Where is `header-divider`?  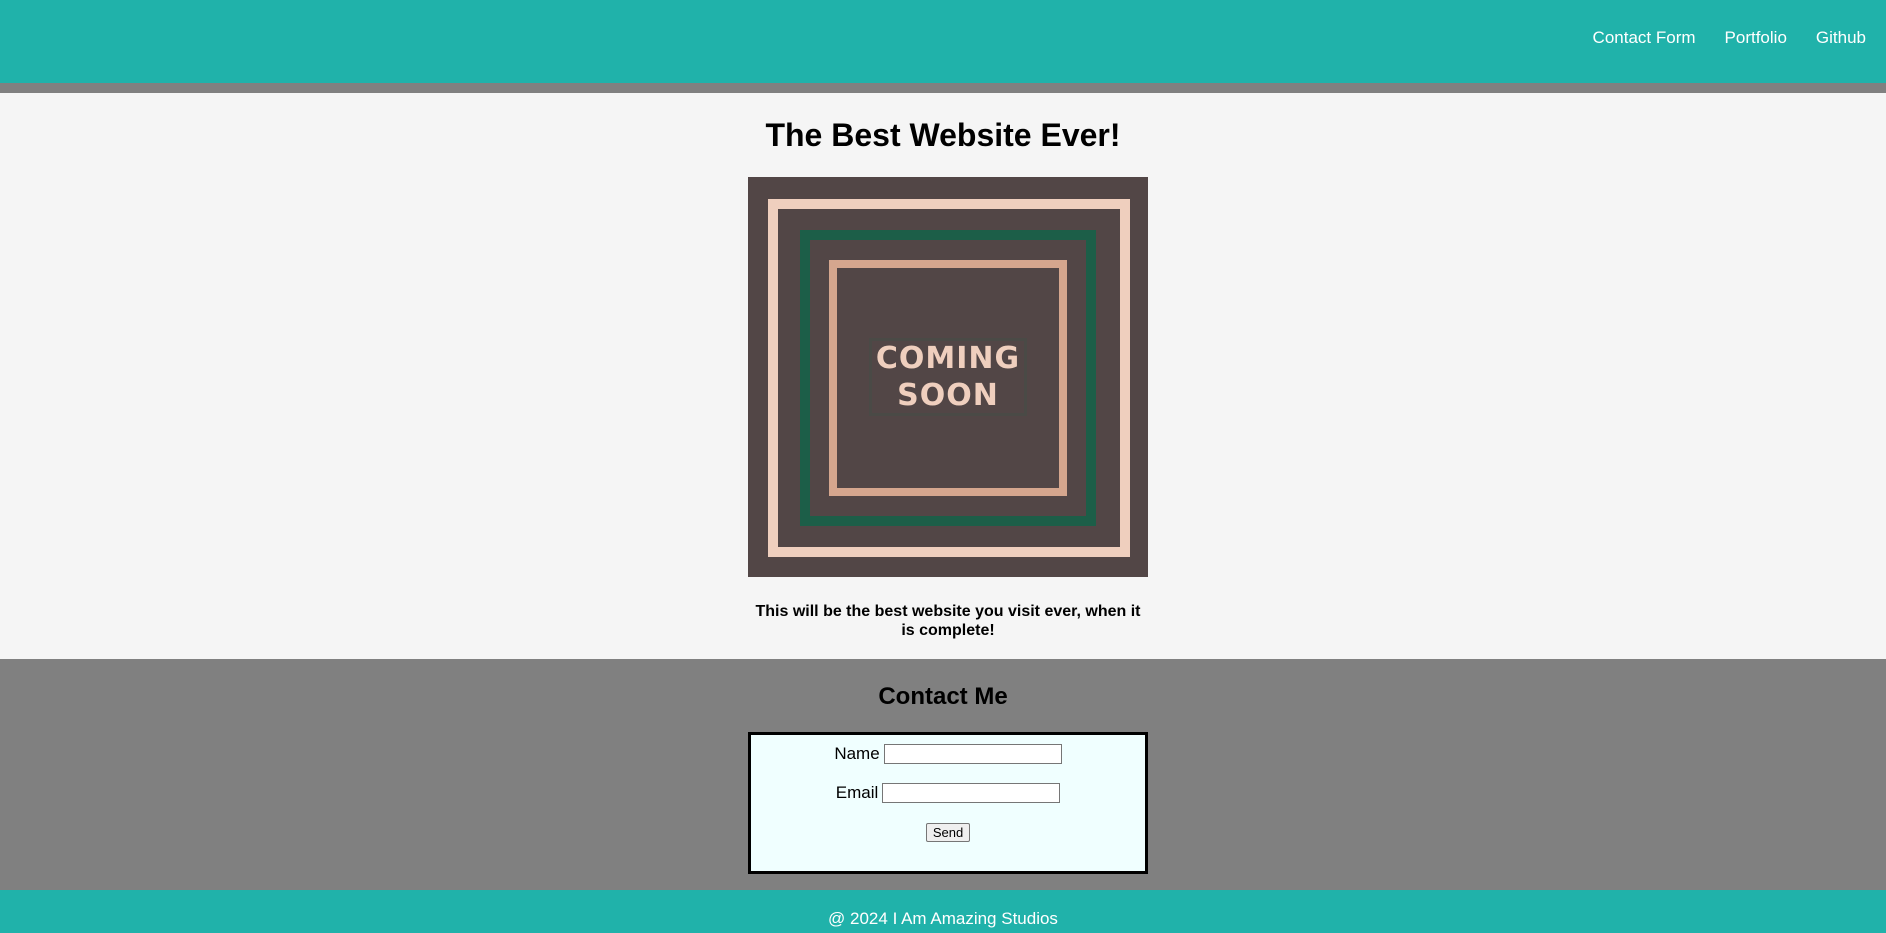
header-divider is located at coordinates (943, 88).